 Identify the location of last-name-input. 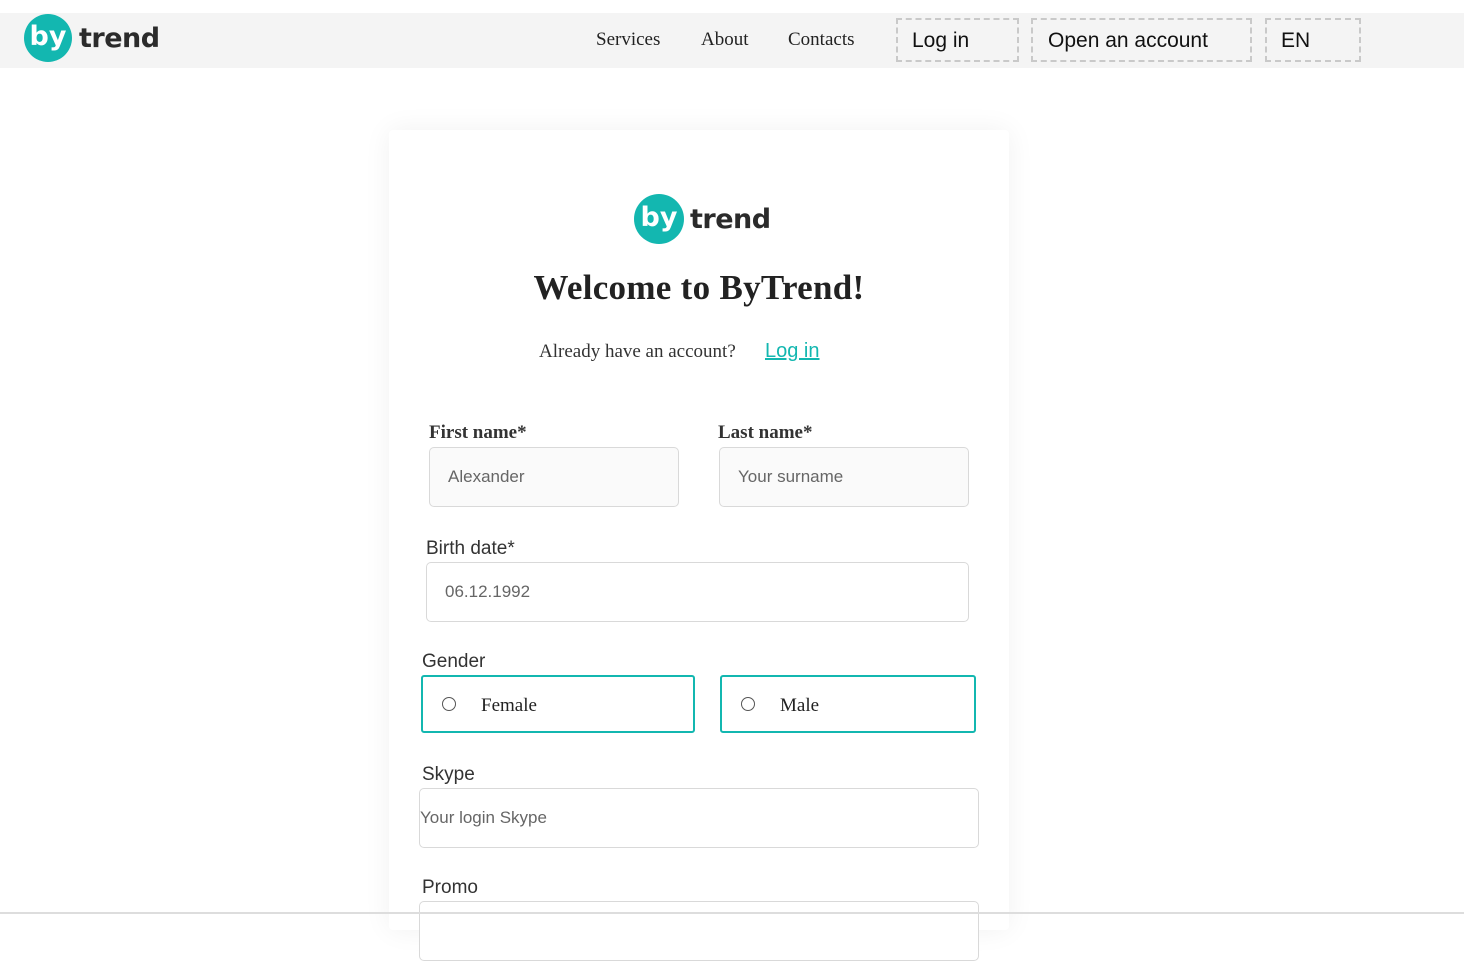
(844, 477).